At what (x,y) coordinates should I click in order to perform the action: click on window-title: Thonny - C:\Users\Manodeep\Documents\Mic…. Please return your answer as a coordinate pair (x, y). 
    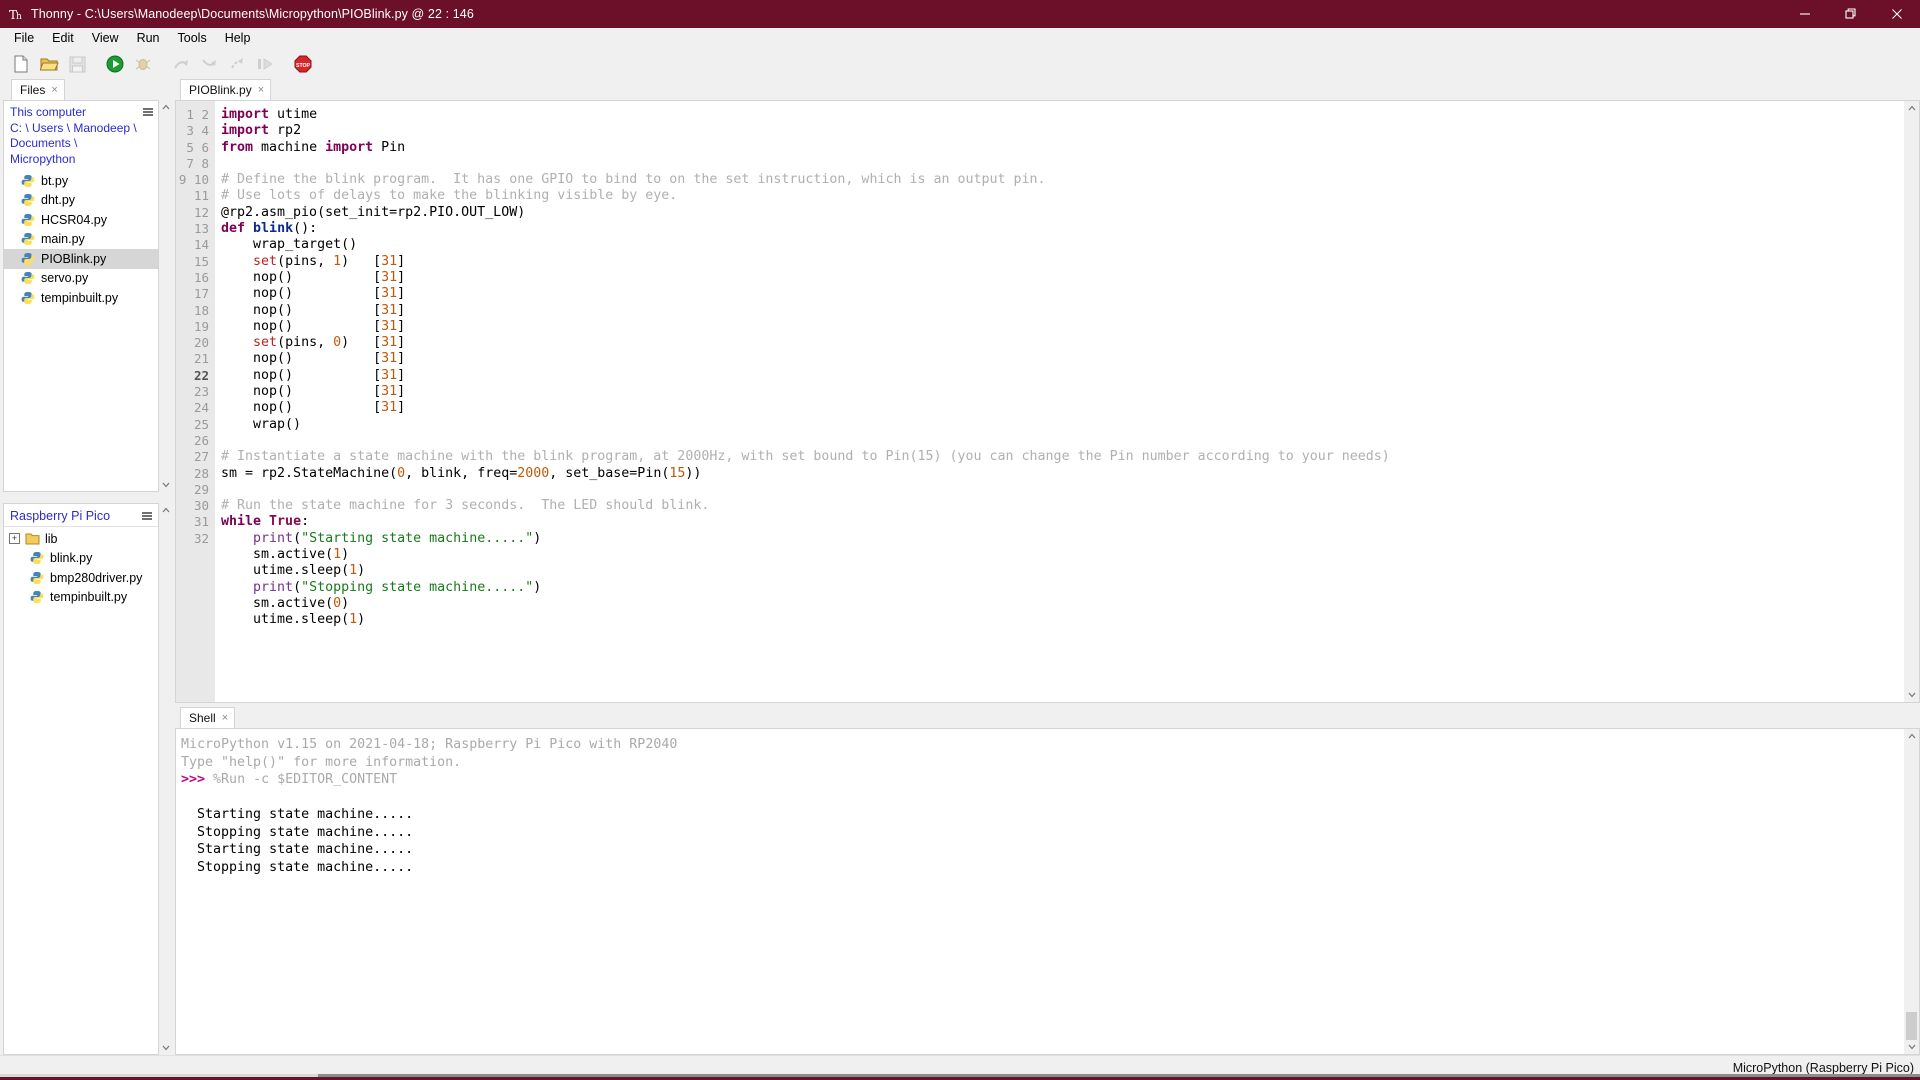
    Looking at the image, I should click on (252, 14).